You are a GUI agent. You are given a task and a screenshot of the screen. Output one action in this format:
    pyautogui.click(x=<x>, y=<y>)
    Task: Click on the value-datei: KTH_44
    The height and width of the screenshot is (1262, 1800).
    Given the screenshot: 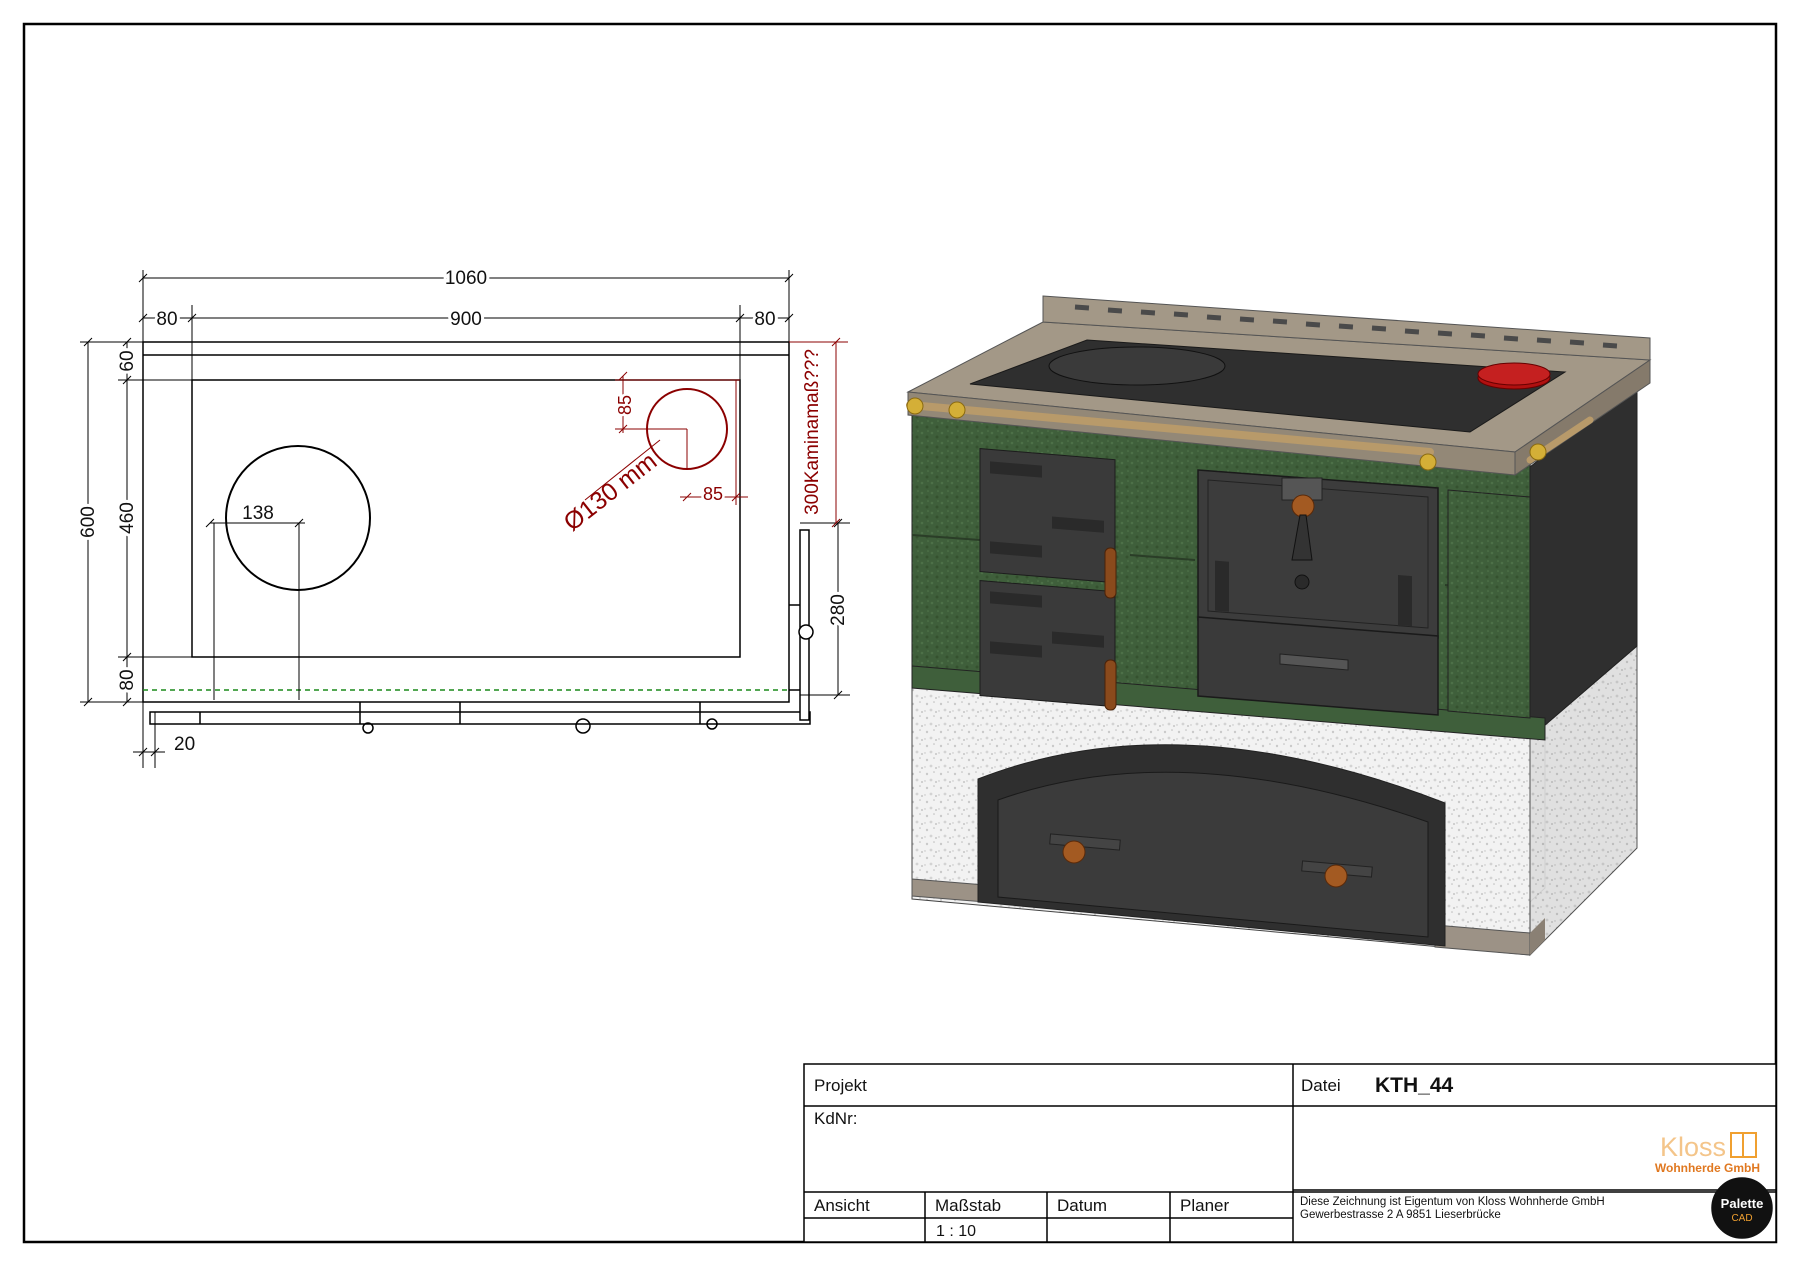 What is the action you would take?
    pyautogui.click(x=1414, y=1085)
    